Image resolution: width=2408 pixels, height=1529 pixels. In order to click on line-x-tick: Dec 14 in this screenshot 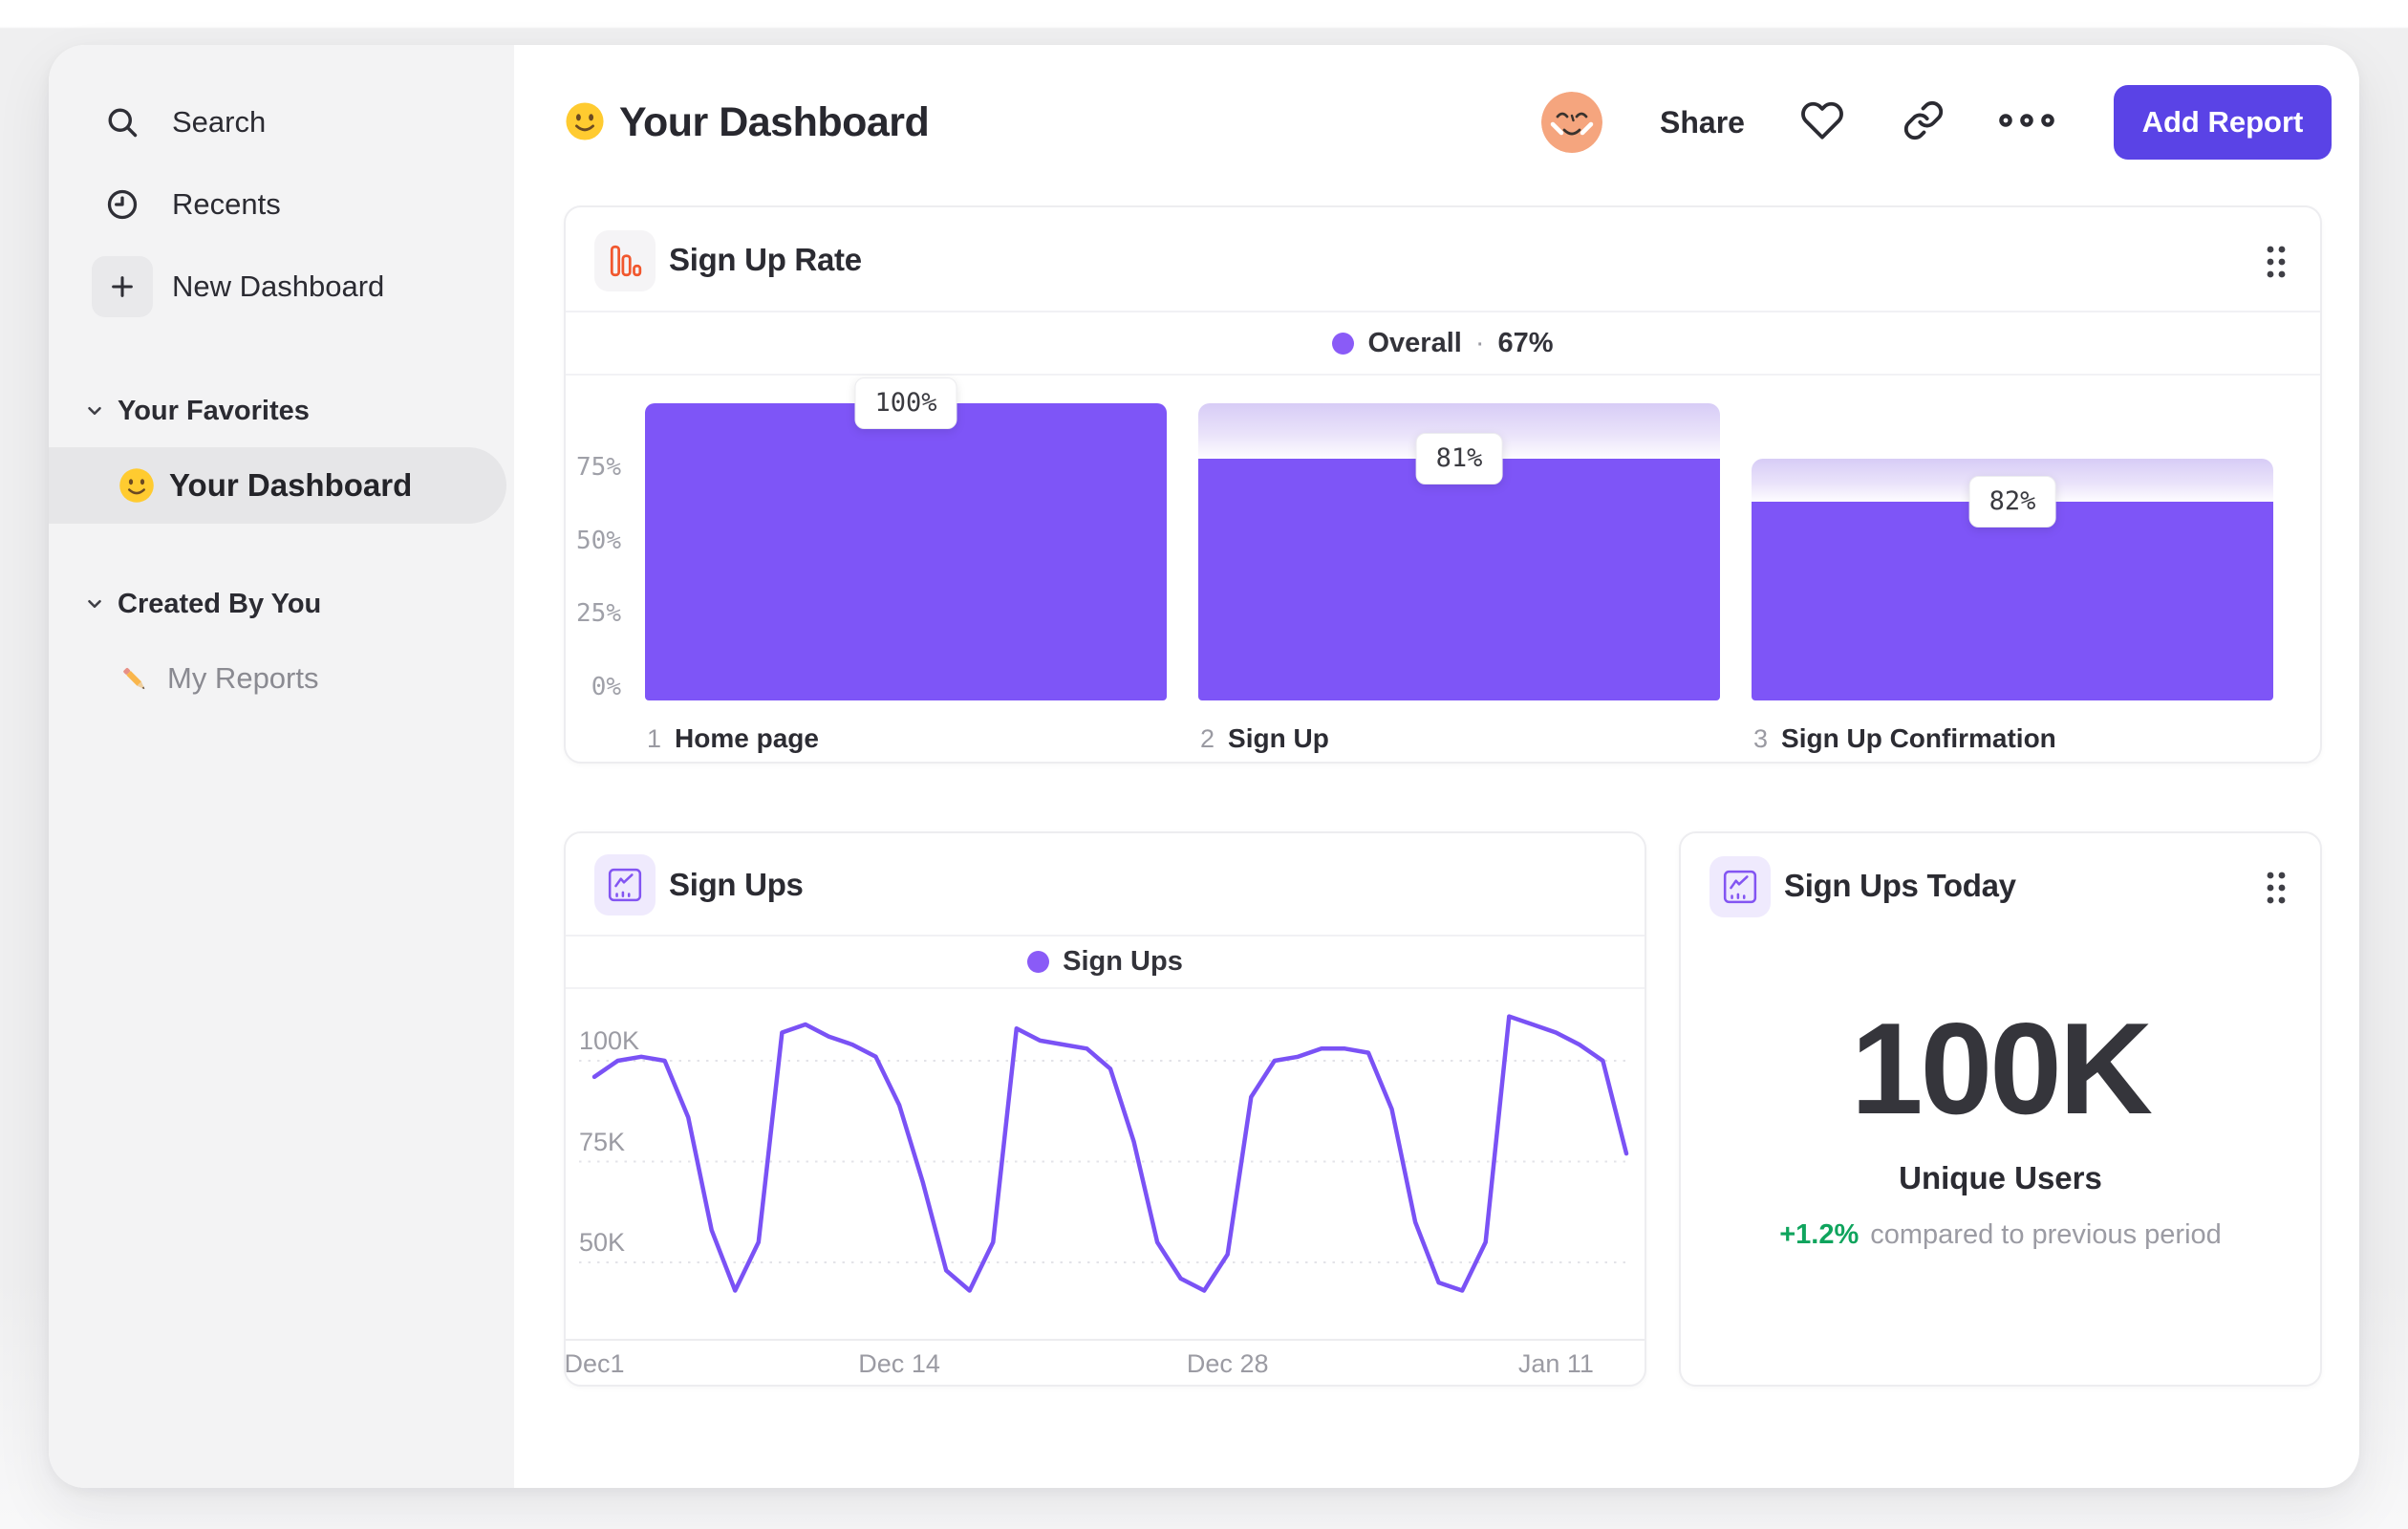, I will do `click(899, 1363)`.